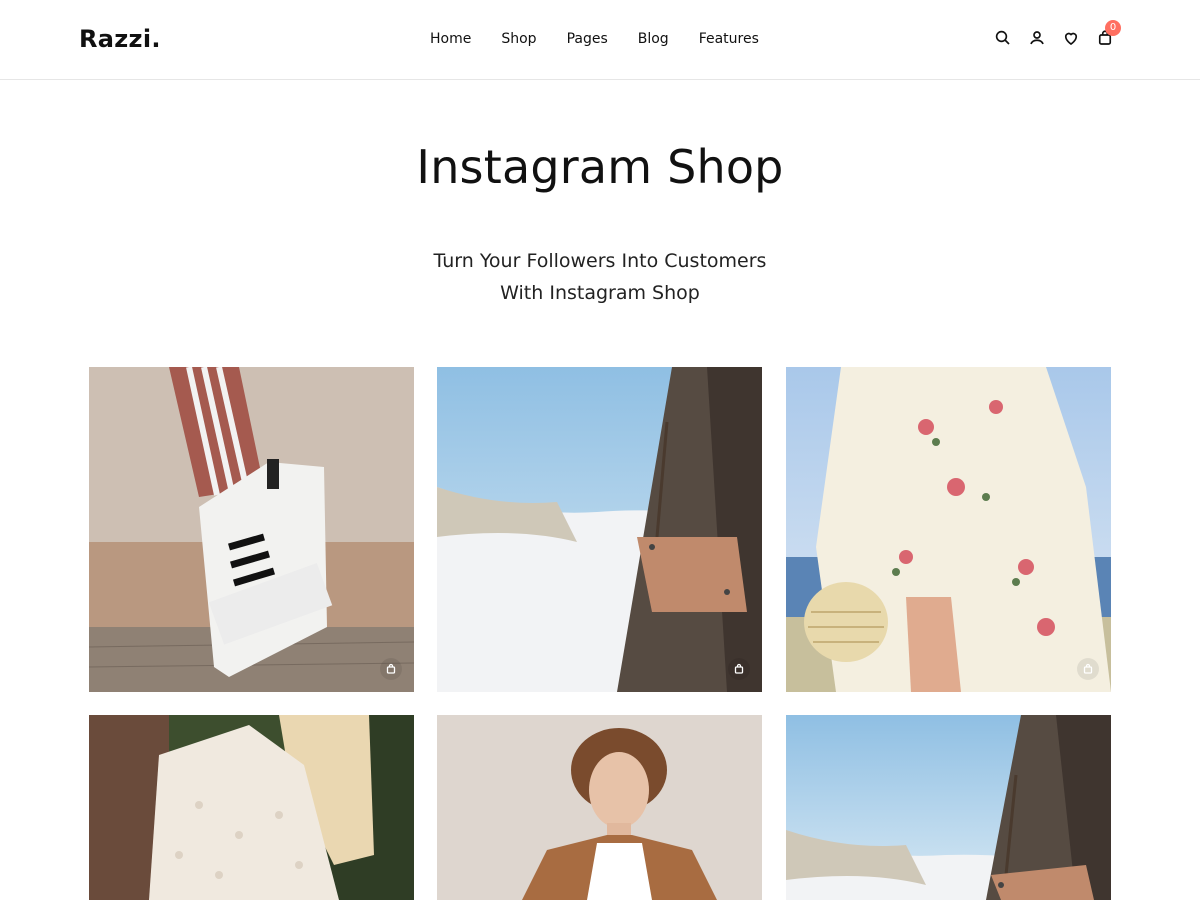  Describe the element at coordinates (450, 39) in the screenshot. I see `nav-home: Home` at that location.